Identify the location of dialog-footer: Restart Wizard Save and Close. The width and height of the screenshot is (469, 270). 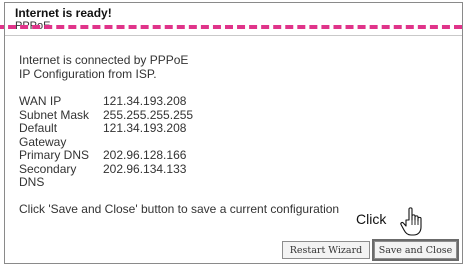
(233, 250).